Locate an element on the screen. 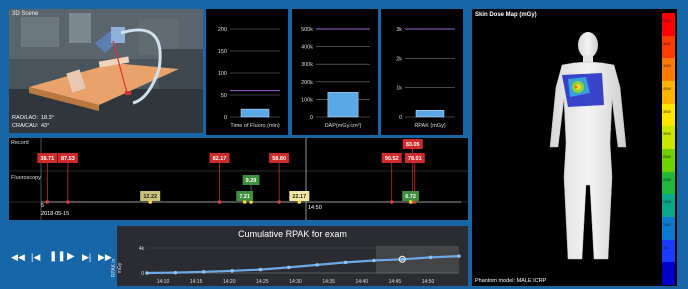 The height and width of the screenshot is (289, 688). gauge-tick-label: 200 is located at coordinates (222, 30).